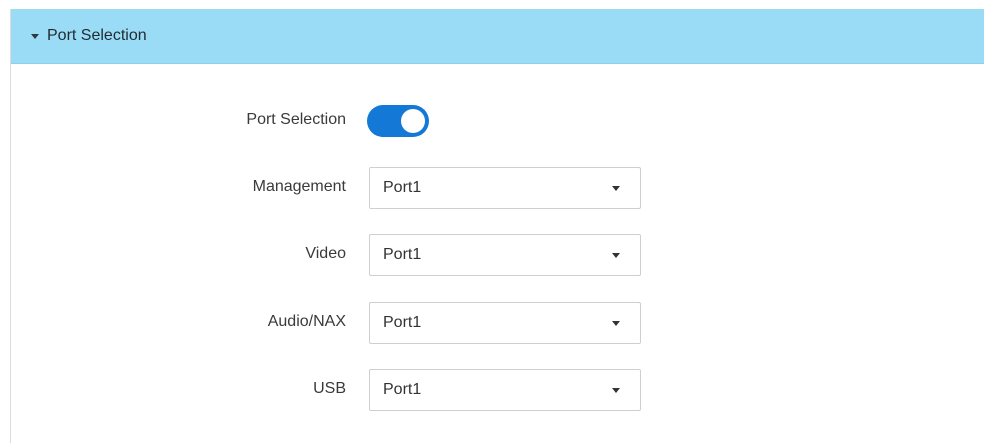 The image size is (984, 443). I want to click on toggle-knob, so click(413, 121).